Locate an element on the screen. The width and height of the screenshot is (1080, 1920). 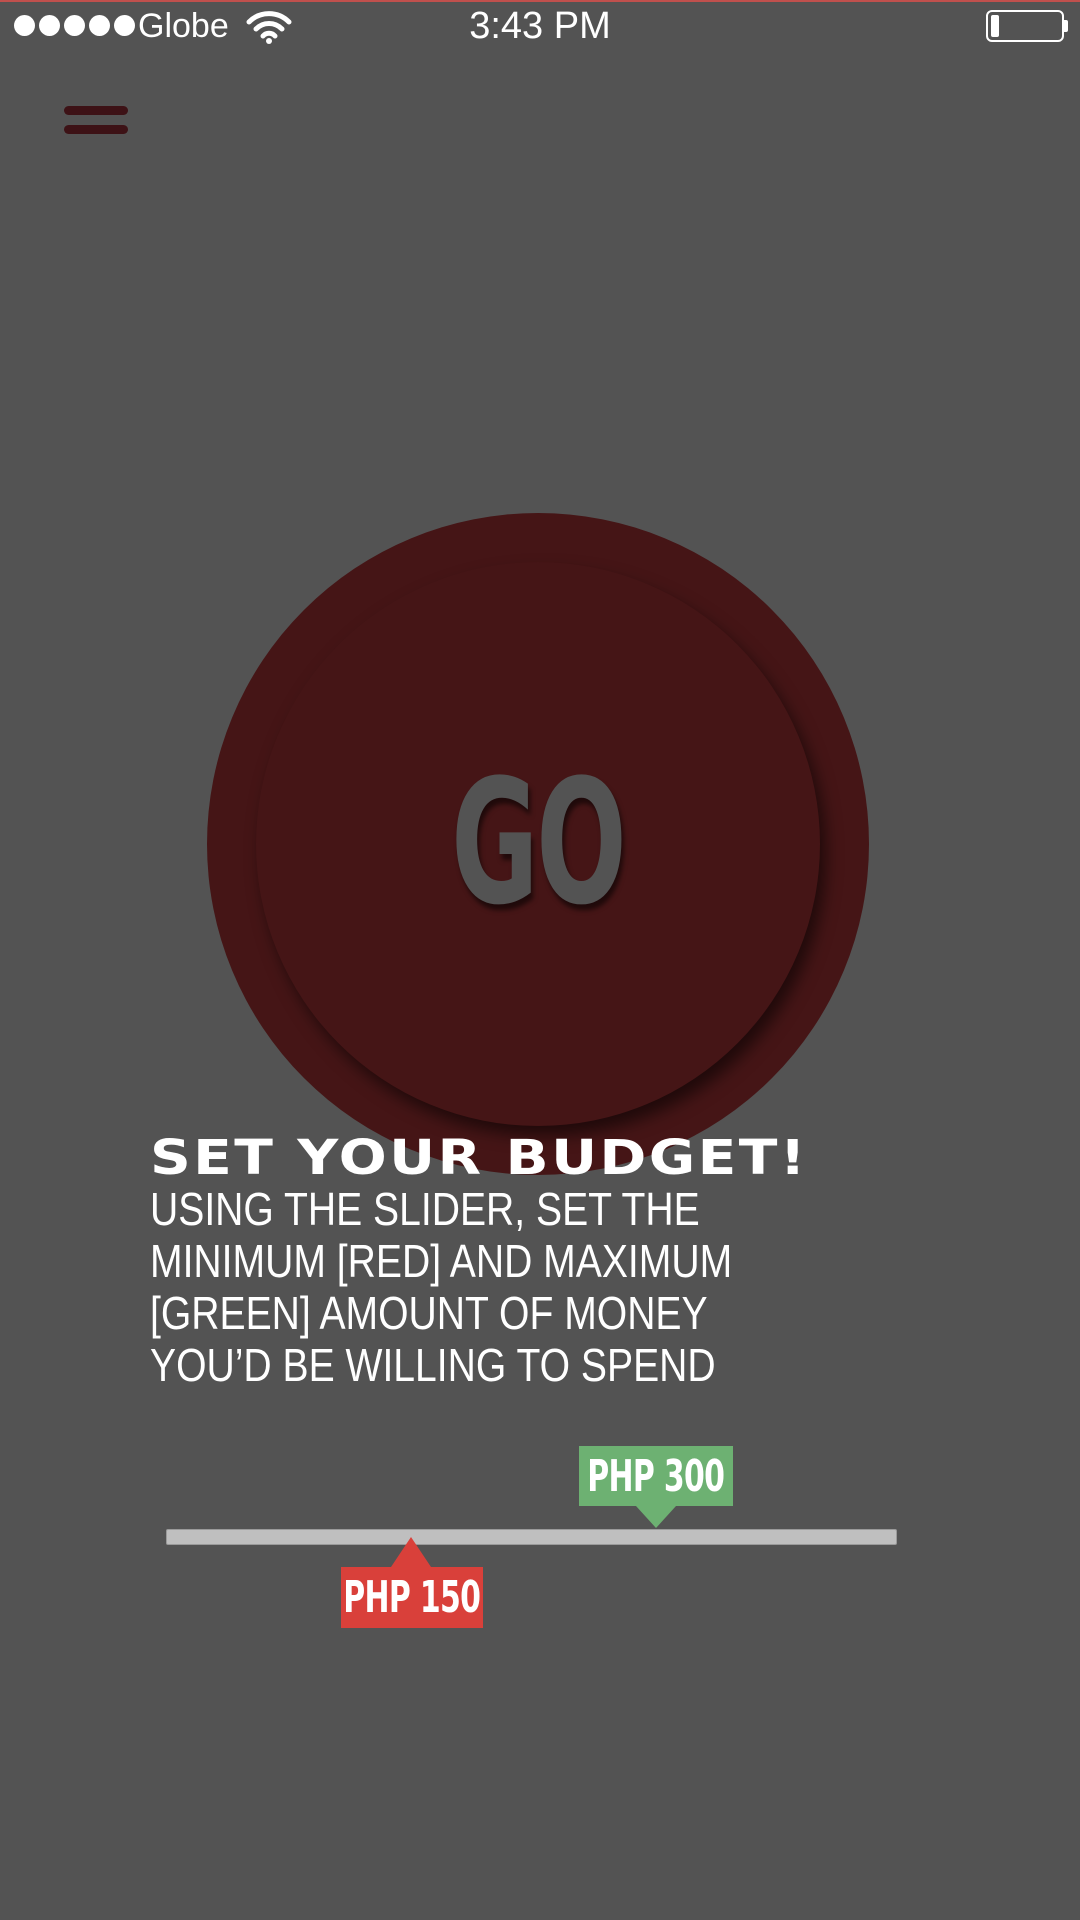
battery-level-fill is located at coordinates (995, 26).